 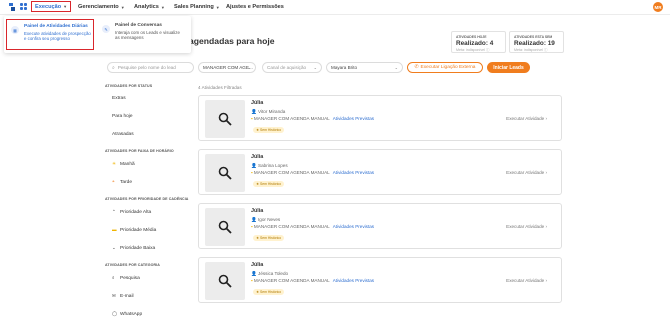 I want to click on sidebar-item-label: Prioridade Alta, so click(x=136, y=212).